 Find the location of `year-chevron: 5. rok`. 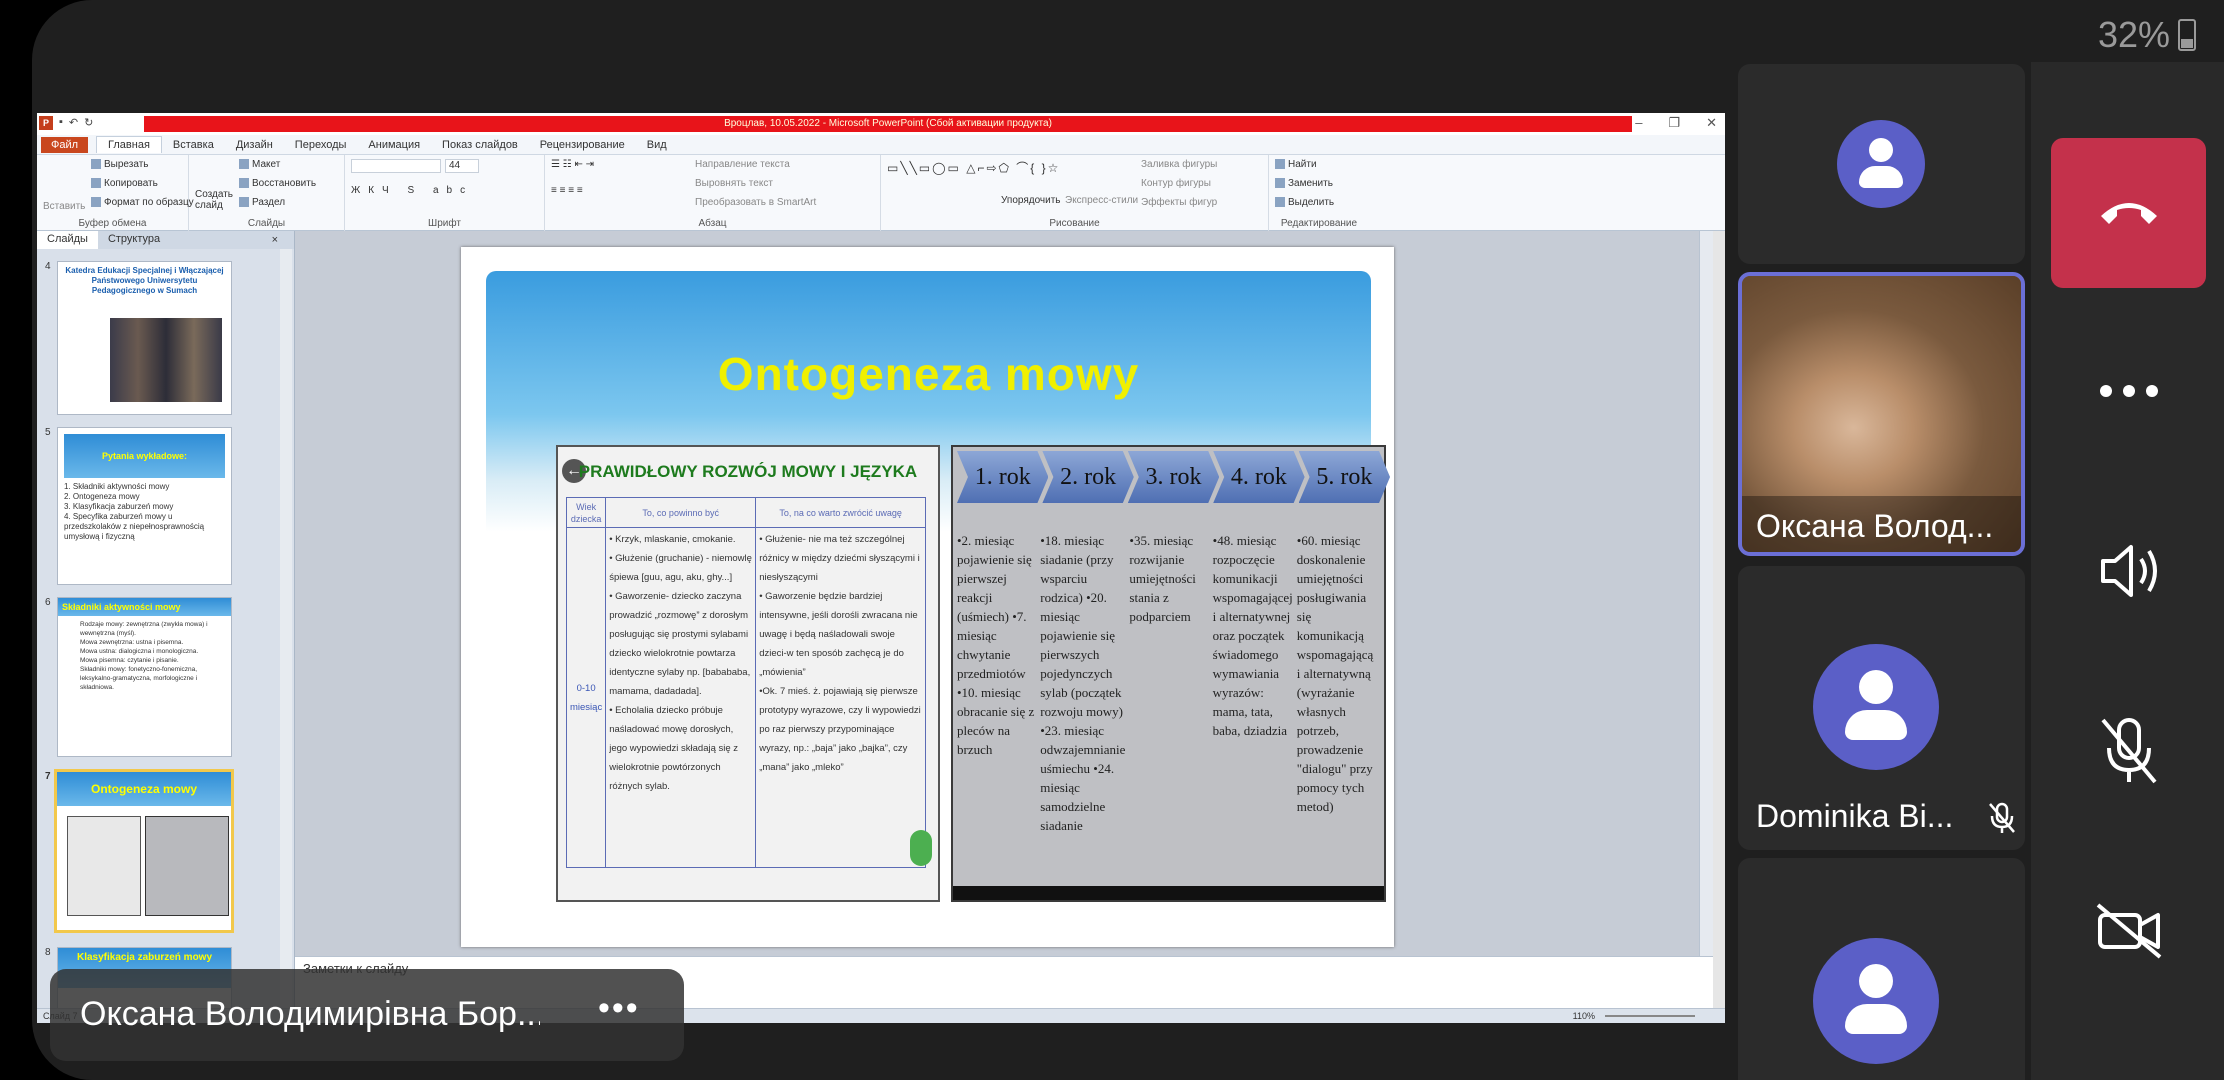

year-chevron: 5. rok is located at coordinates (1344, 477).